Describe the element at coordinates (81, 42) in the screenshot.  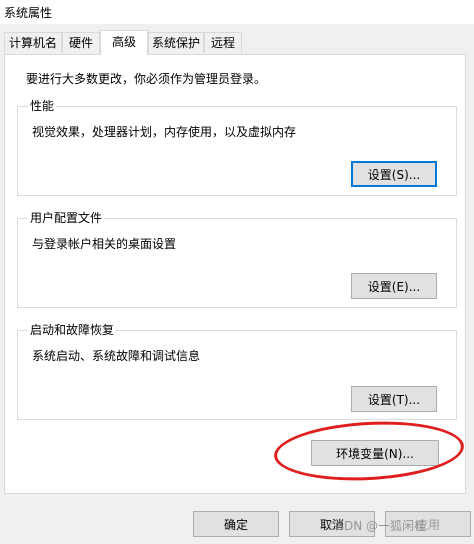
I see `tab-hardware: 硬件` at that location.